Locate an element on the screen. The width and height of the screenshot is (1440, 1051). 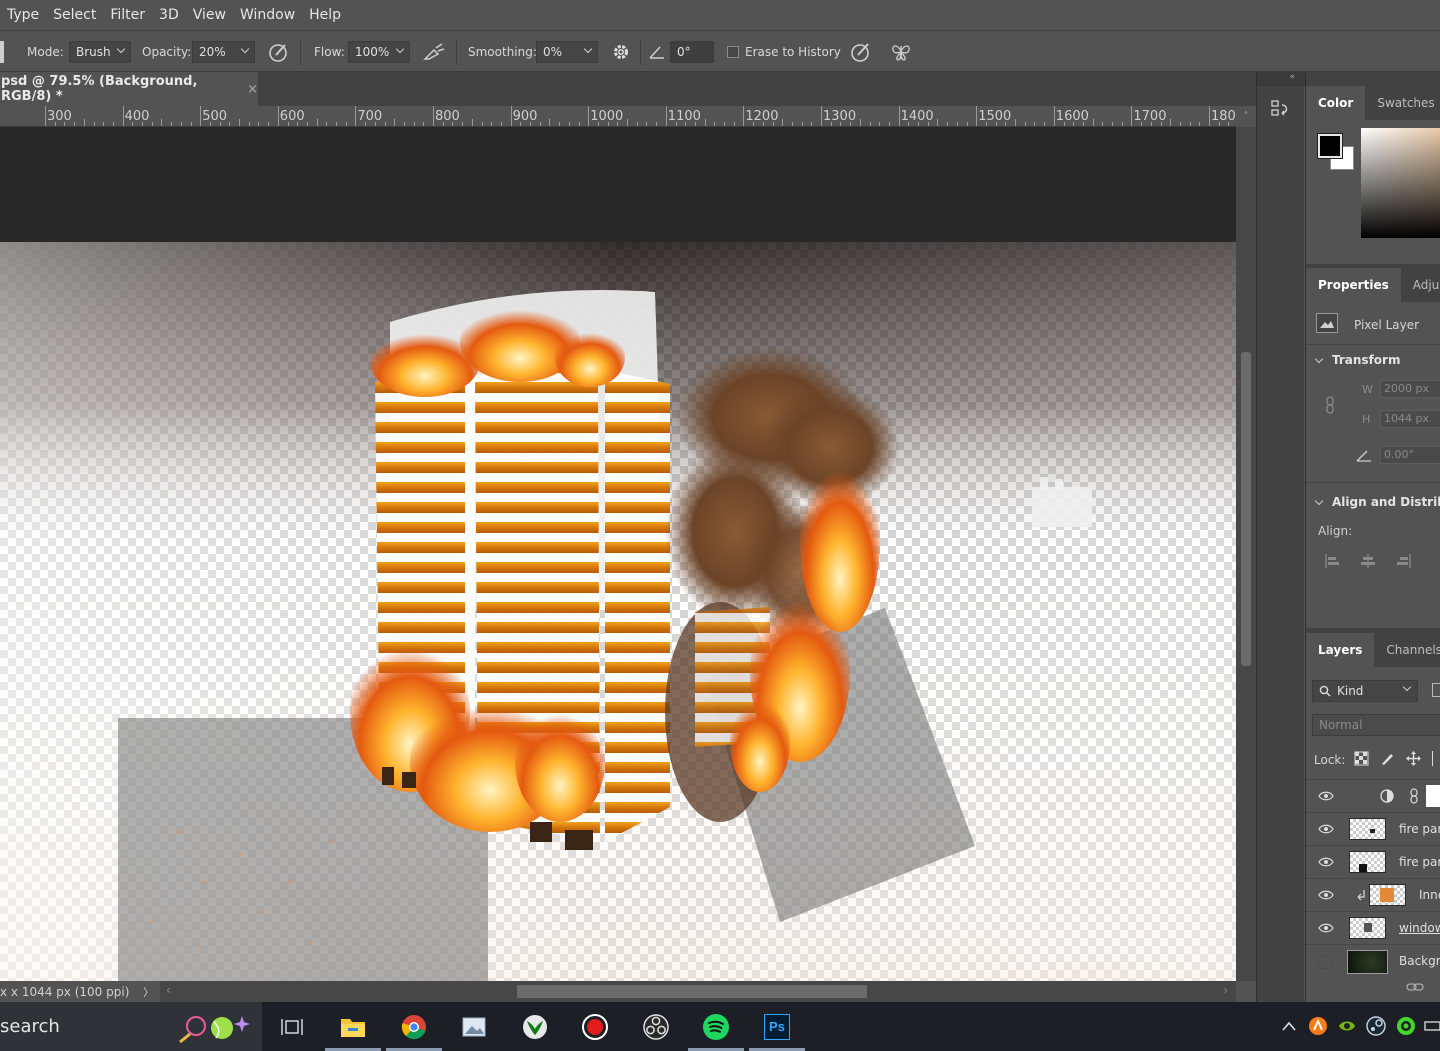
collapse-panels-icon: « is located at coordinates (1281, 79).